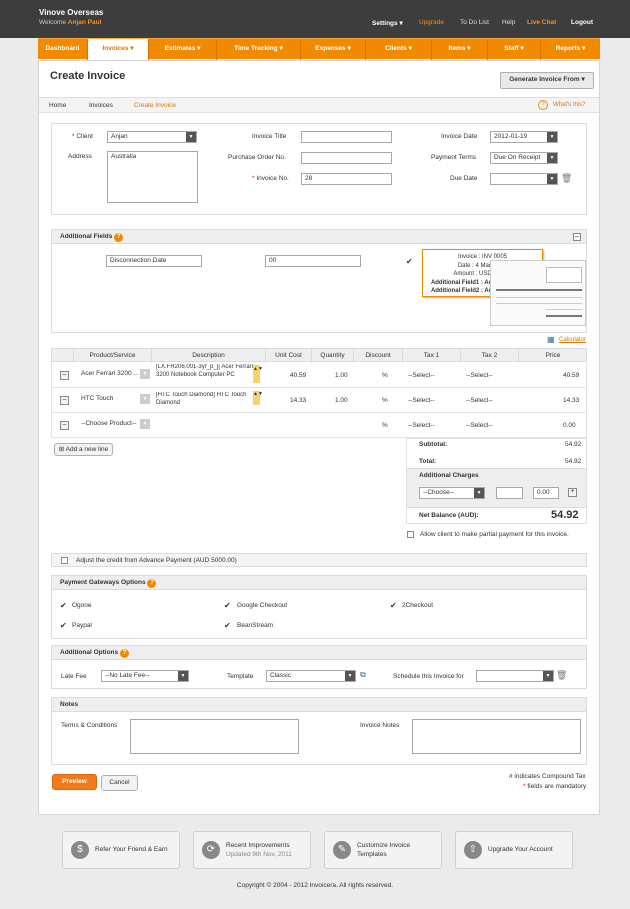  Describe the element at coordinates (546, 493) in the screenshot. I see `charge-value-field: 0.00` at that location.